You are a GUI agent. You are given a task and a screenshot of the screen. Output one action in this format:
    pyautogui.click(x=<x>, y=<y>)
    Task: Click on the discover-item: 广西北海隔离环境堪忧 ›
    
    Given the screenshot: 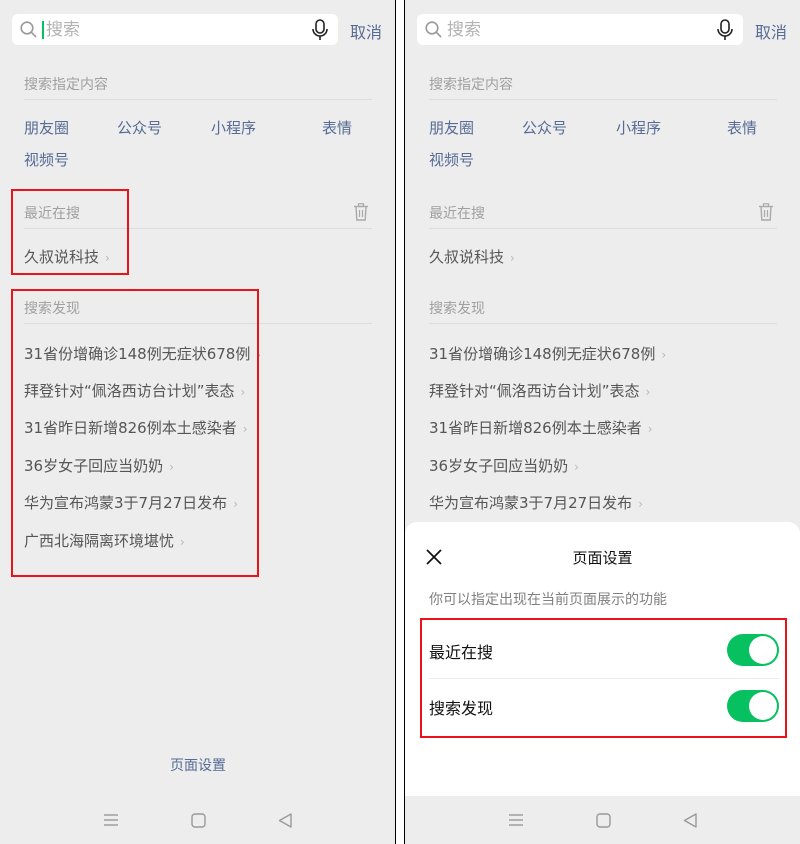 What is the action you would take?
    pyautogui.click(x=104, y=540)
    